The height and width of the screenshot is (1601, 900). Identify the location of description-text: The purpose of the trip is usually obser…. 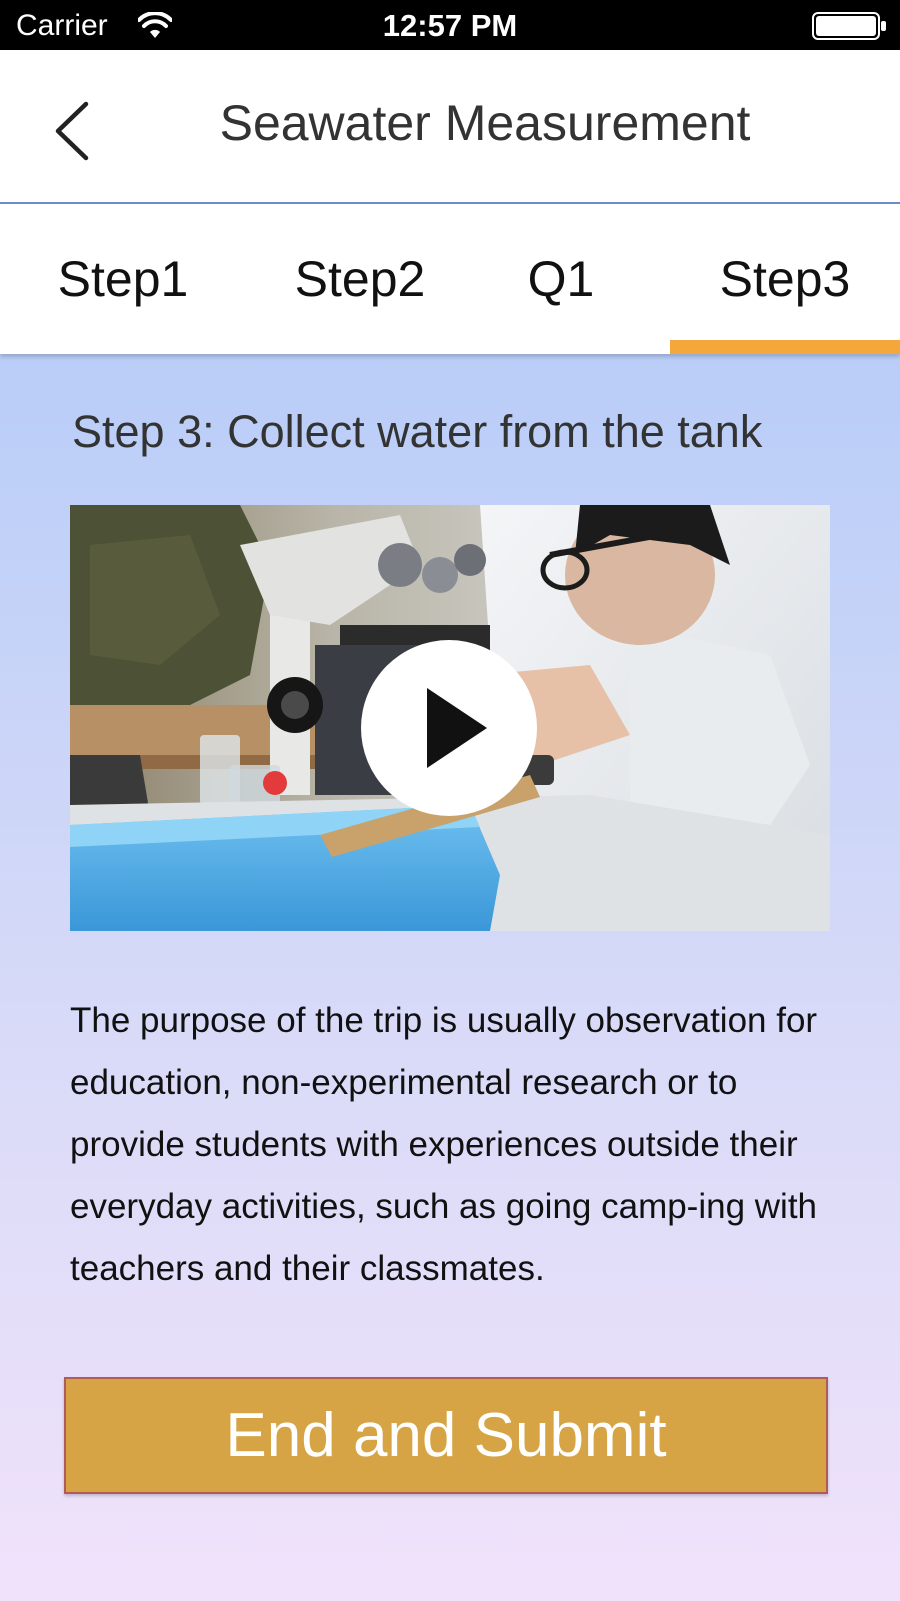
(444, 1144).